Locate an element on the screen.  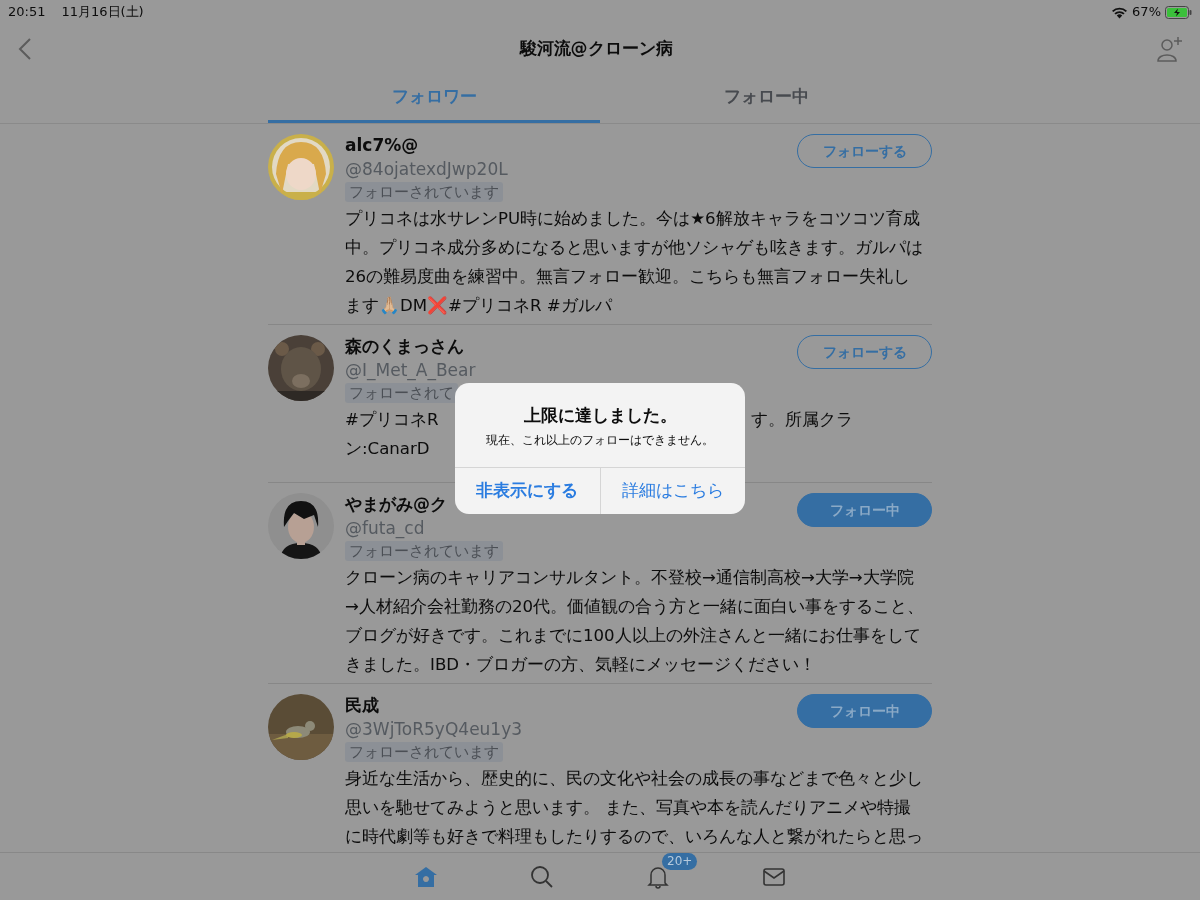
alert-message: 現在、これ以上のフォローはできません。 is located at coordinates (600, 440).